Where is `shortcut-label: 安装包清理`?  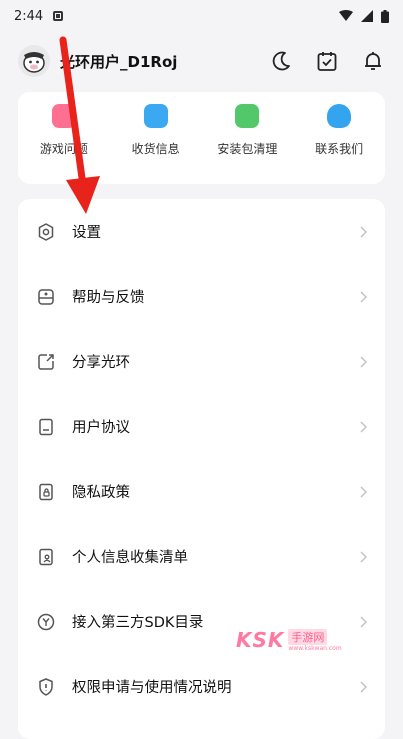 shortcut-label: 安装包清理 is located at coordinates (247, 149).